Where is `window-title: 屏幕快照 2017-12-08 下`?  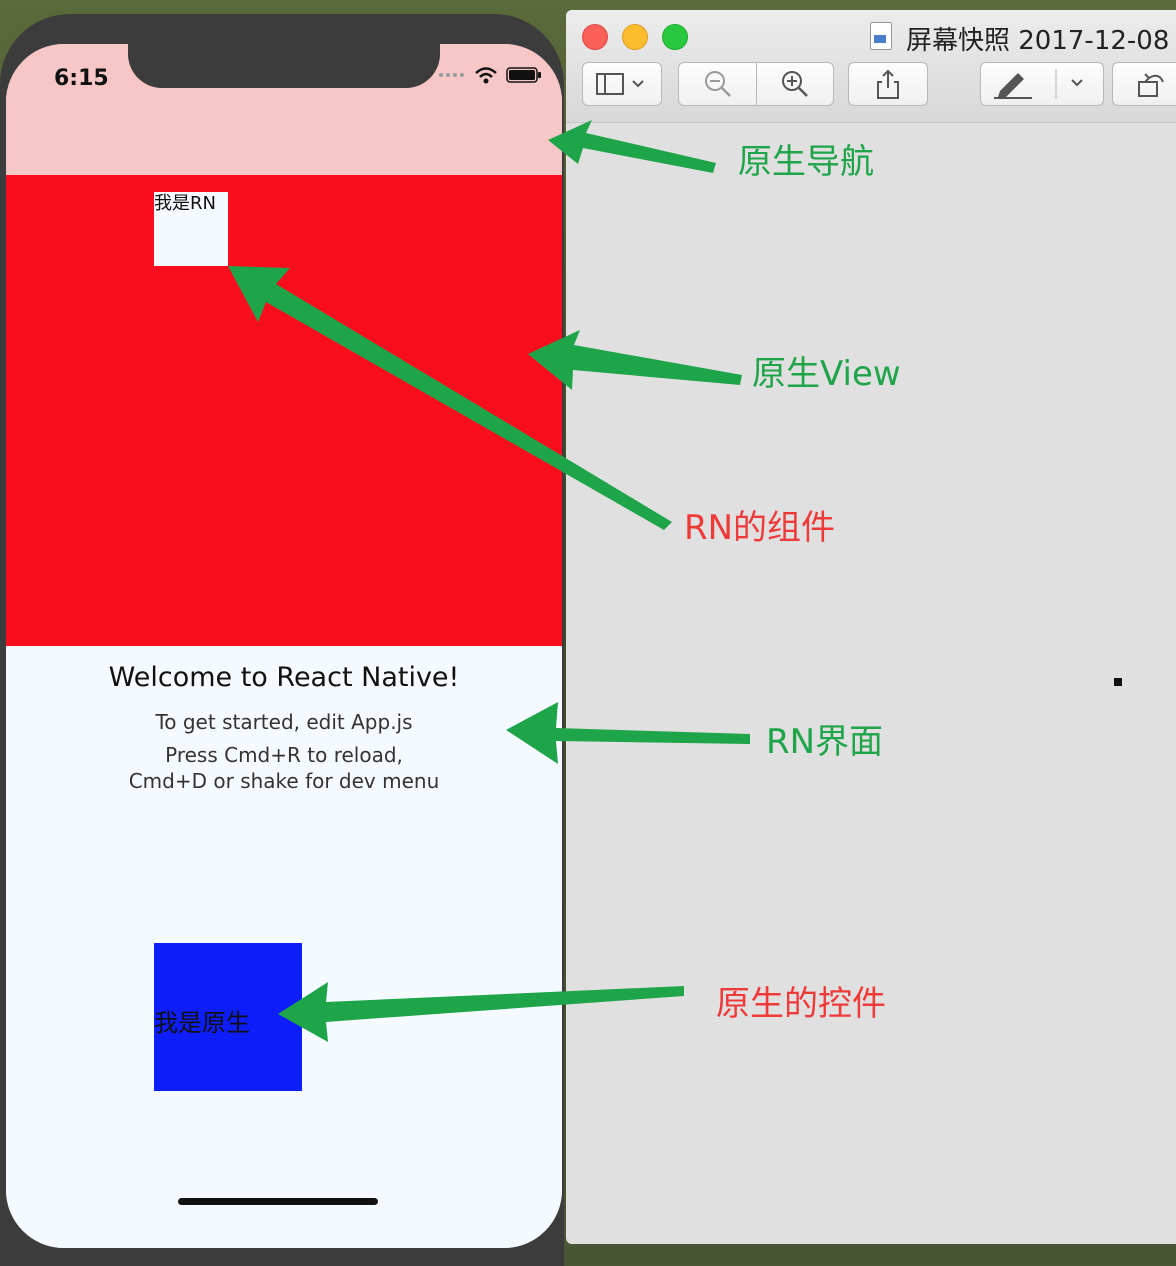 window-title: 屏幕快照 2017-12-08 下 is located at coordinates (1041, 41).